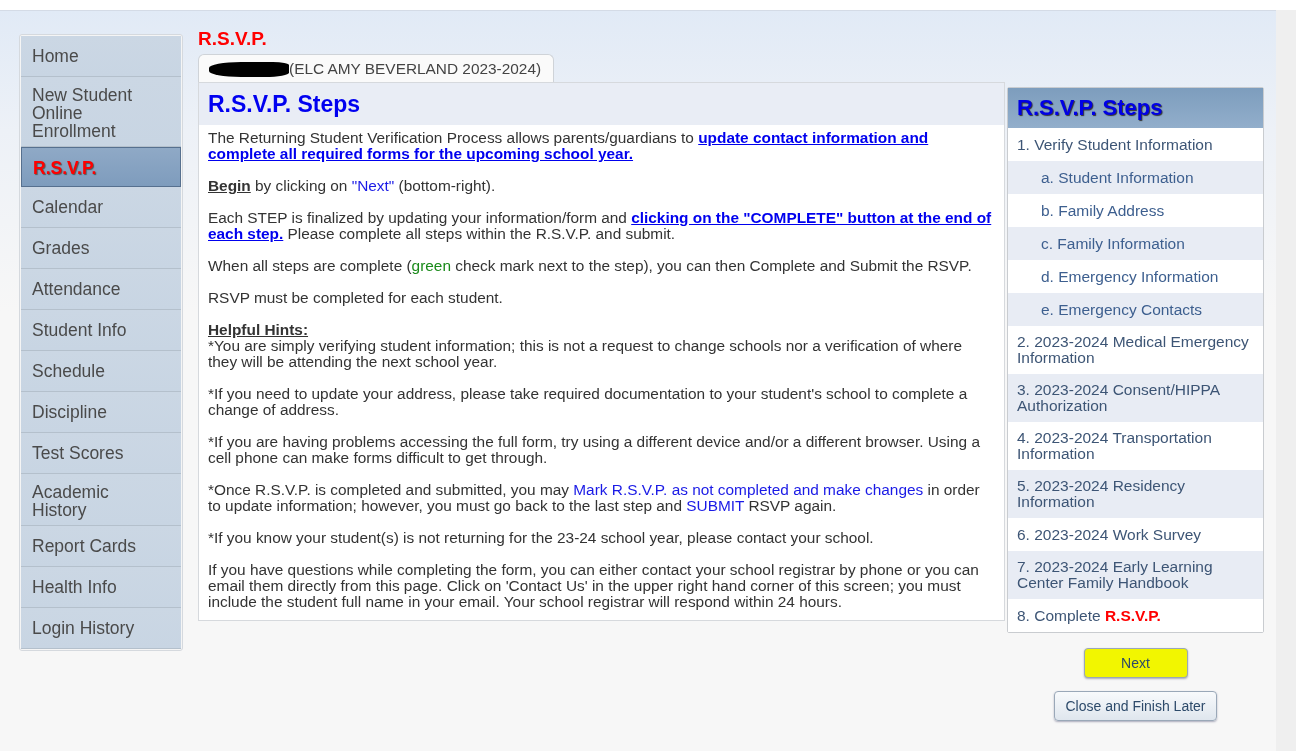 Image resolution: width=1296 pixels, height=751 pixels. Describe the element at coordinates (101, 453) in the screenshot. I see `sidebar-item: Test Scores` at that location.